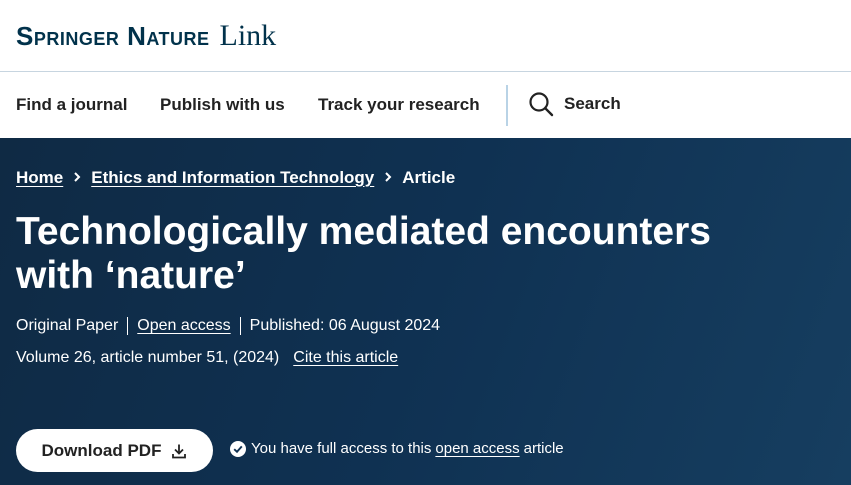  What do you see at coordinates (345, 357) in the screenshot?
I see `cite-article-link: Cite this article` at bounding box center [345, 357].